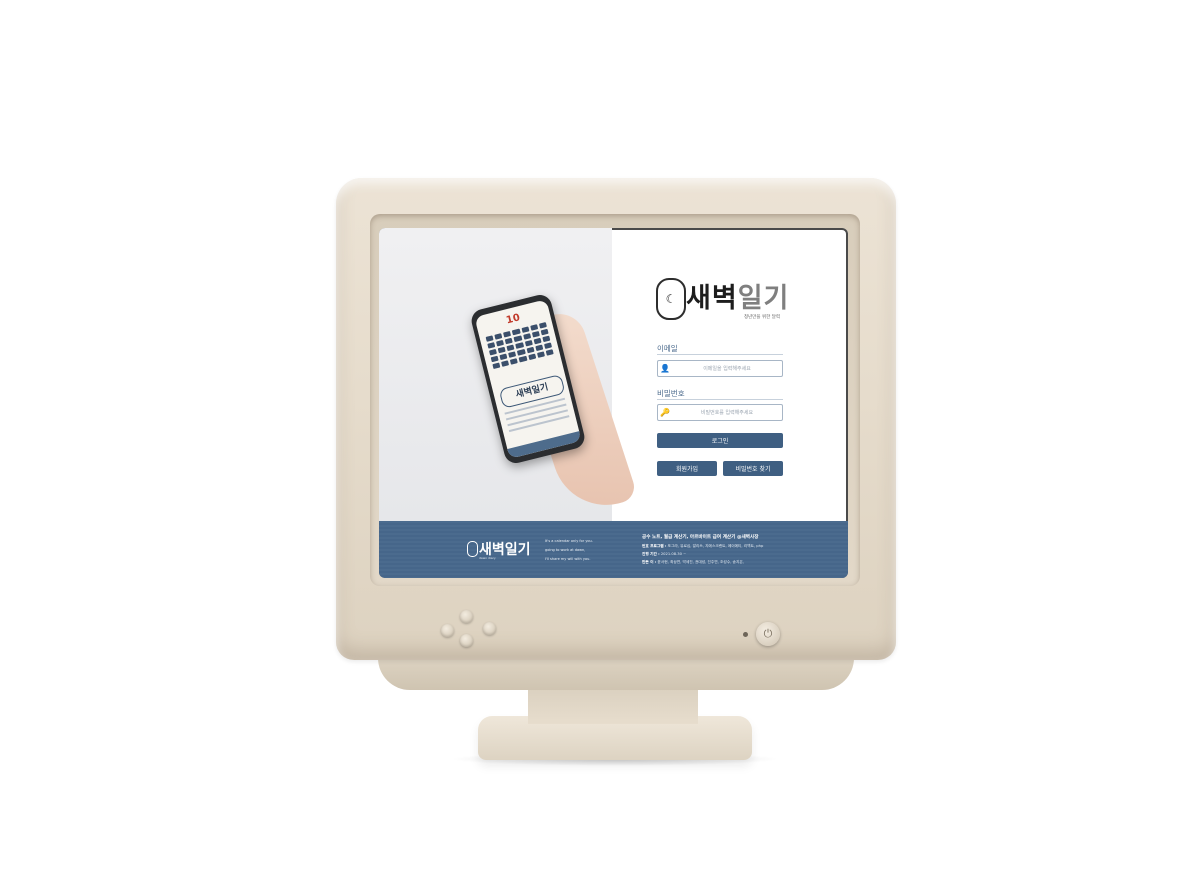 This screenshot has height=883, width=1200. Describe the element at coordinates (665, 412) in the screenshot. I see `key-icon: 🔑` at that location.